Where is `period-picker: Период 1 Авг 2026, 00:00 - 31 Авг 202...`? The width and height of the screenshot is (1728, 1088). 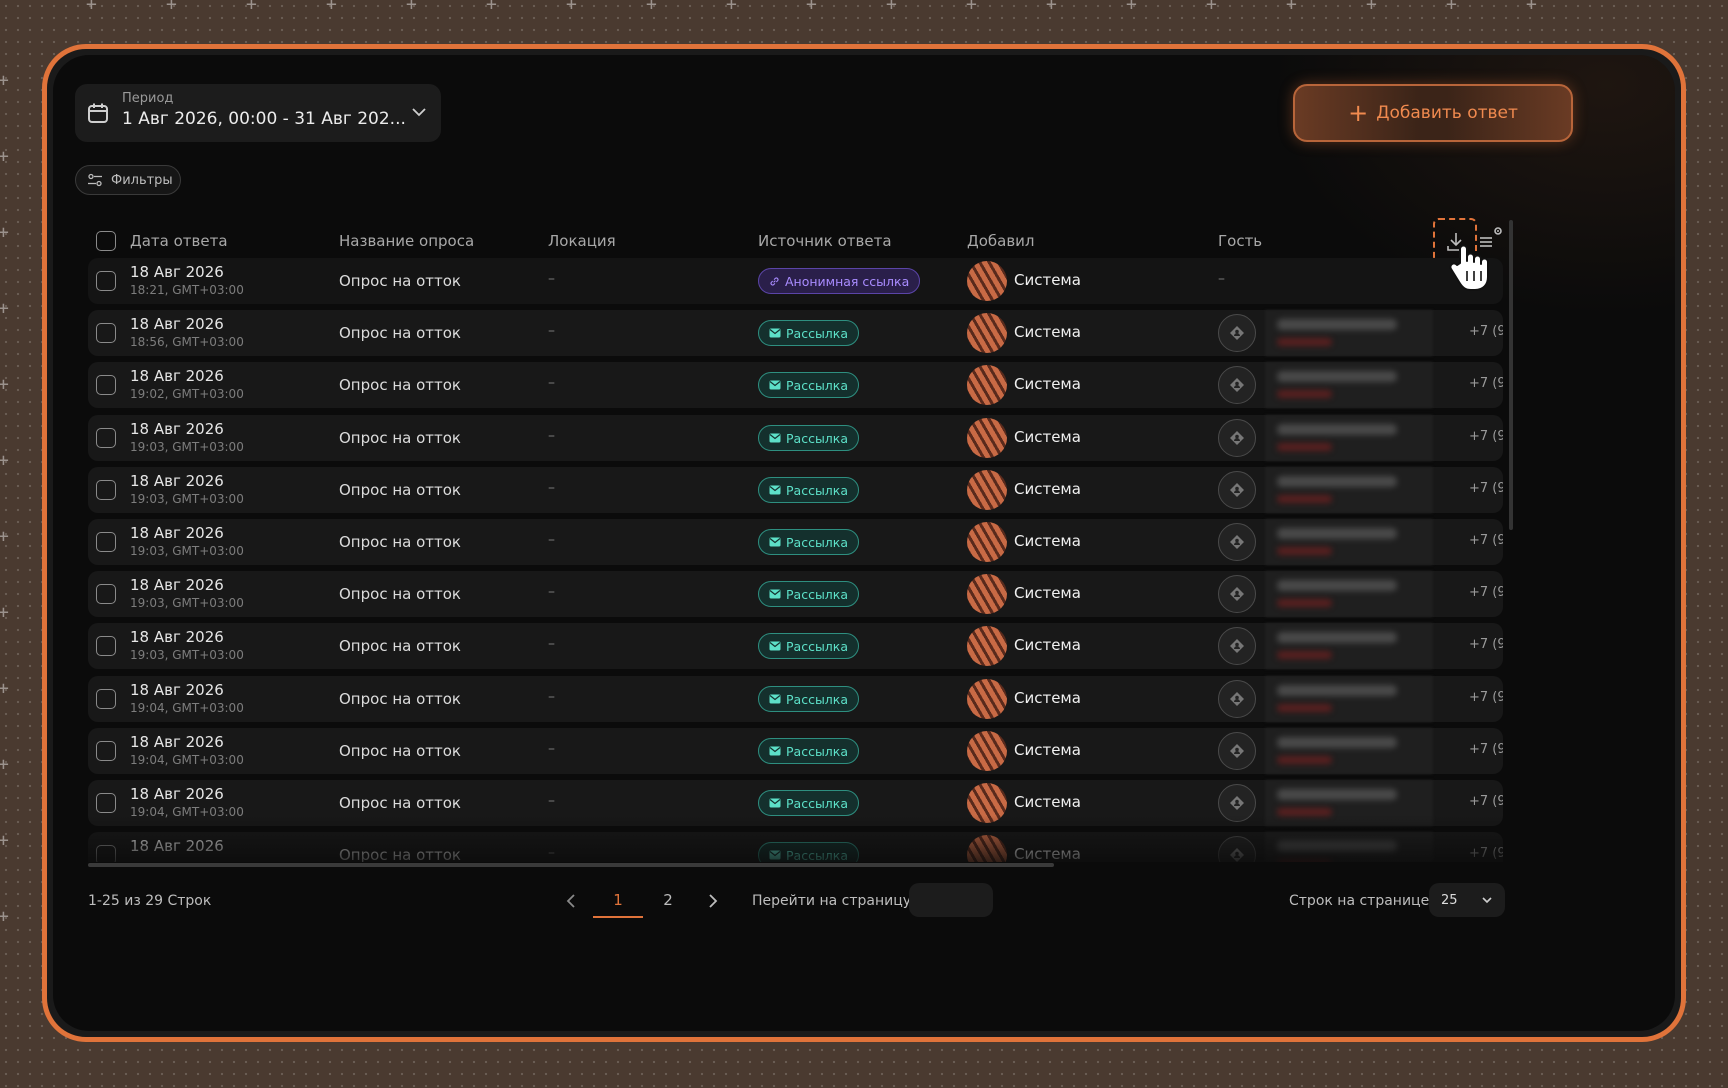
period-picker: Период 1 Авг 2026, 00:00 - 31 Авг 202... is located at coordinates (258, 113).